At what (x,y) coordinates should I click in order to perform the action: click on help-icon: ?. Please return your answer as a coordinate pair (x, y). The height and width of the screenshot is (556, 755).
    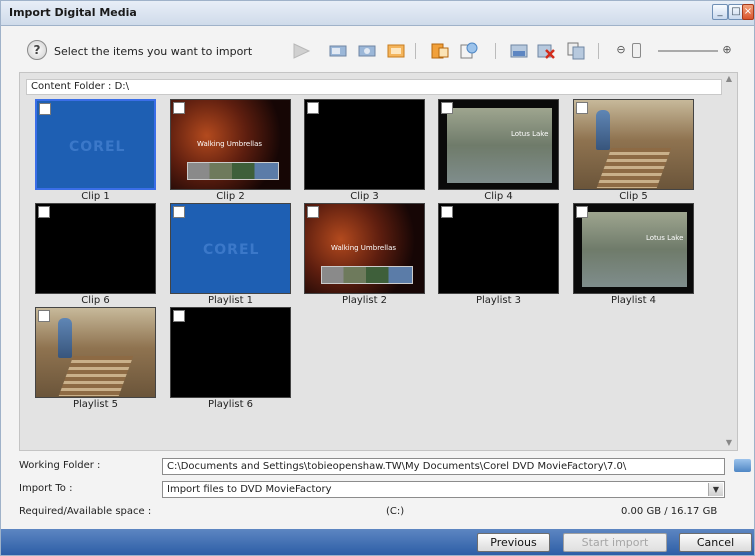
    Looking at the image, I should click on (37, 50).